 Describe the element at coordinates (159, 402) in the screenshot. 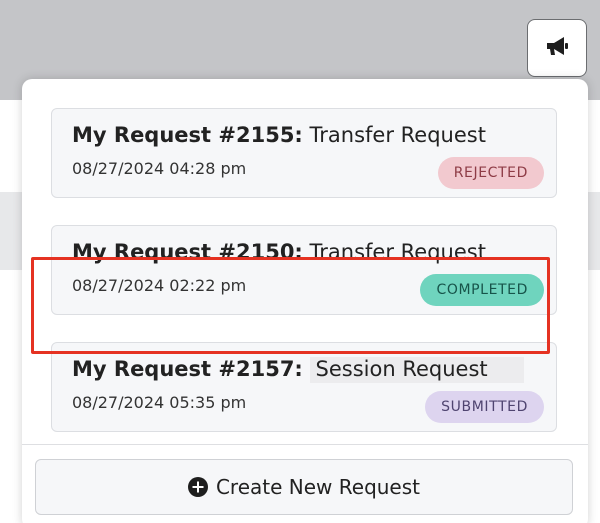

I see `request-date: 08/27/2024 05:35 pm` at that location.